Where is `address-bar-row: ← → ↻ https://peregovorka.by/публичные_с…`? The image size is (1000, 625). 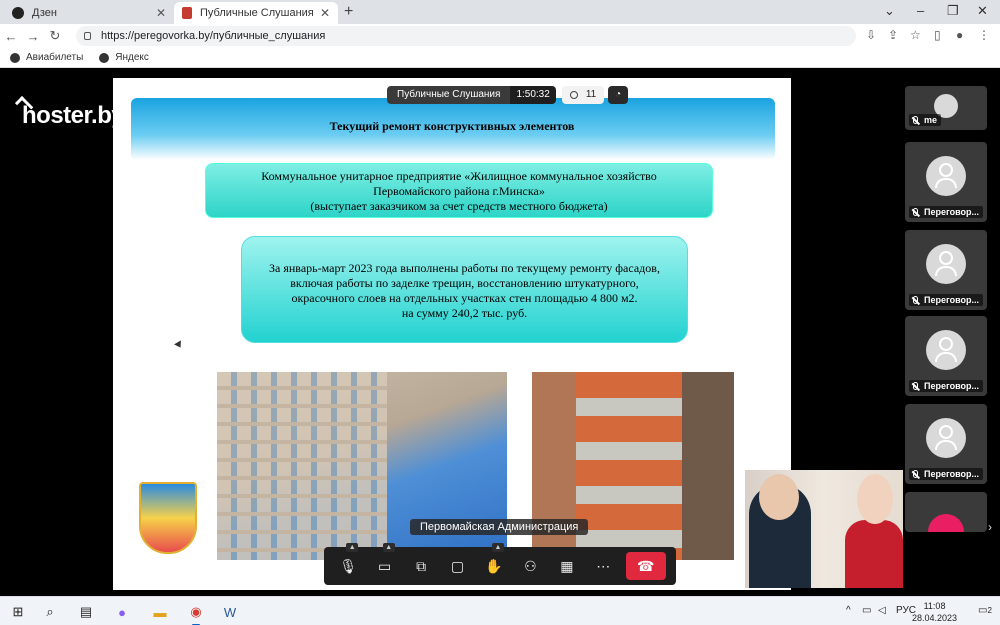 address-bar-row: ← → ↻ https://peregovorka.by/публичные_с… is located at coordinates (500, 36).